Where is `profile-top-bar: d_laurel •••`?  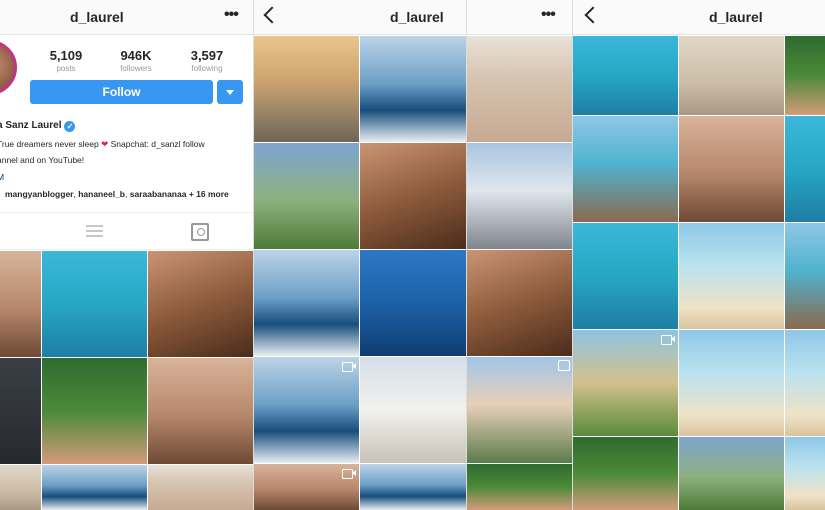
profile-top-bar: d_laurel ••• is located at coordinates (126, 17).